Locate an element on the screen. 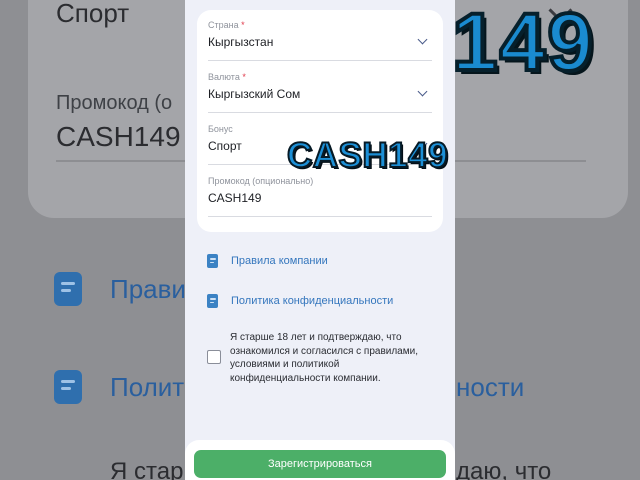 Image resolution: width=640 pixels, height=480 pixels. background-promo-label: Промокод (о is located at coordinates (114, 103).